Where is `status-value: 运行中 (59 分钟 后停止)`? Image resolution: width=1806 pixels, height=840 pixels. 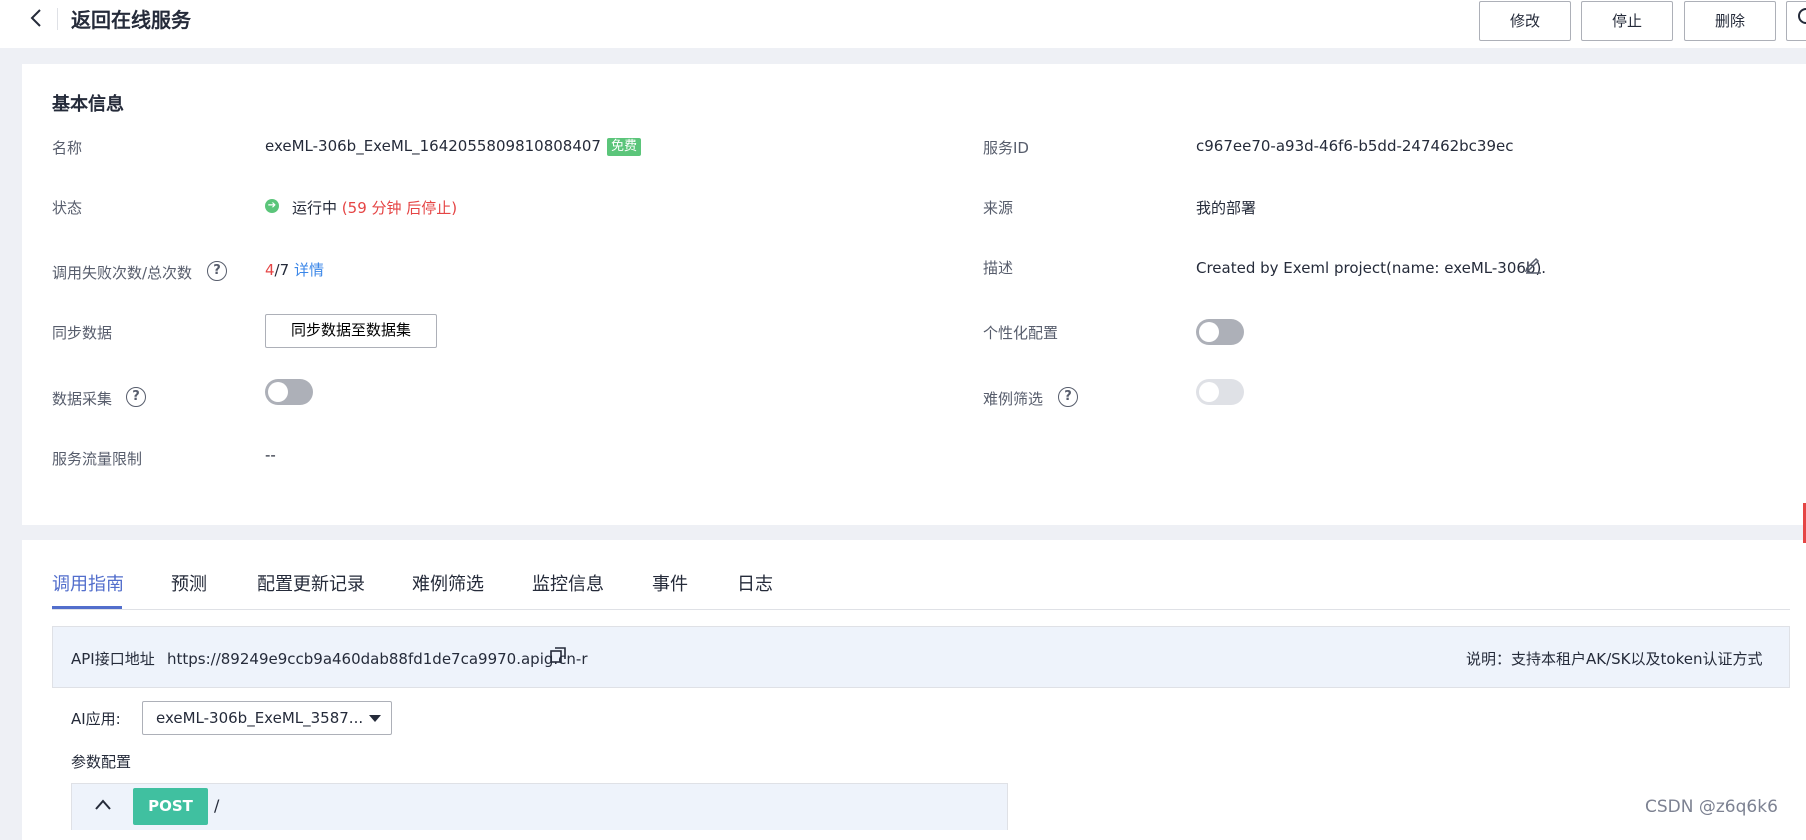
status-value: 运行中 (59 分钟 后停止) is located at coordinates (374, 207).